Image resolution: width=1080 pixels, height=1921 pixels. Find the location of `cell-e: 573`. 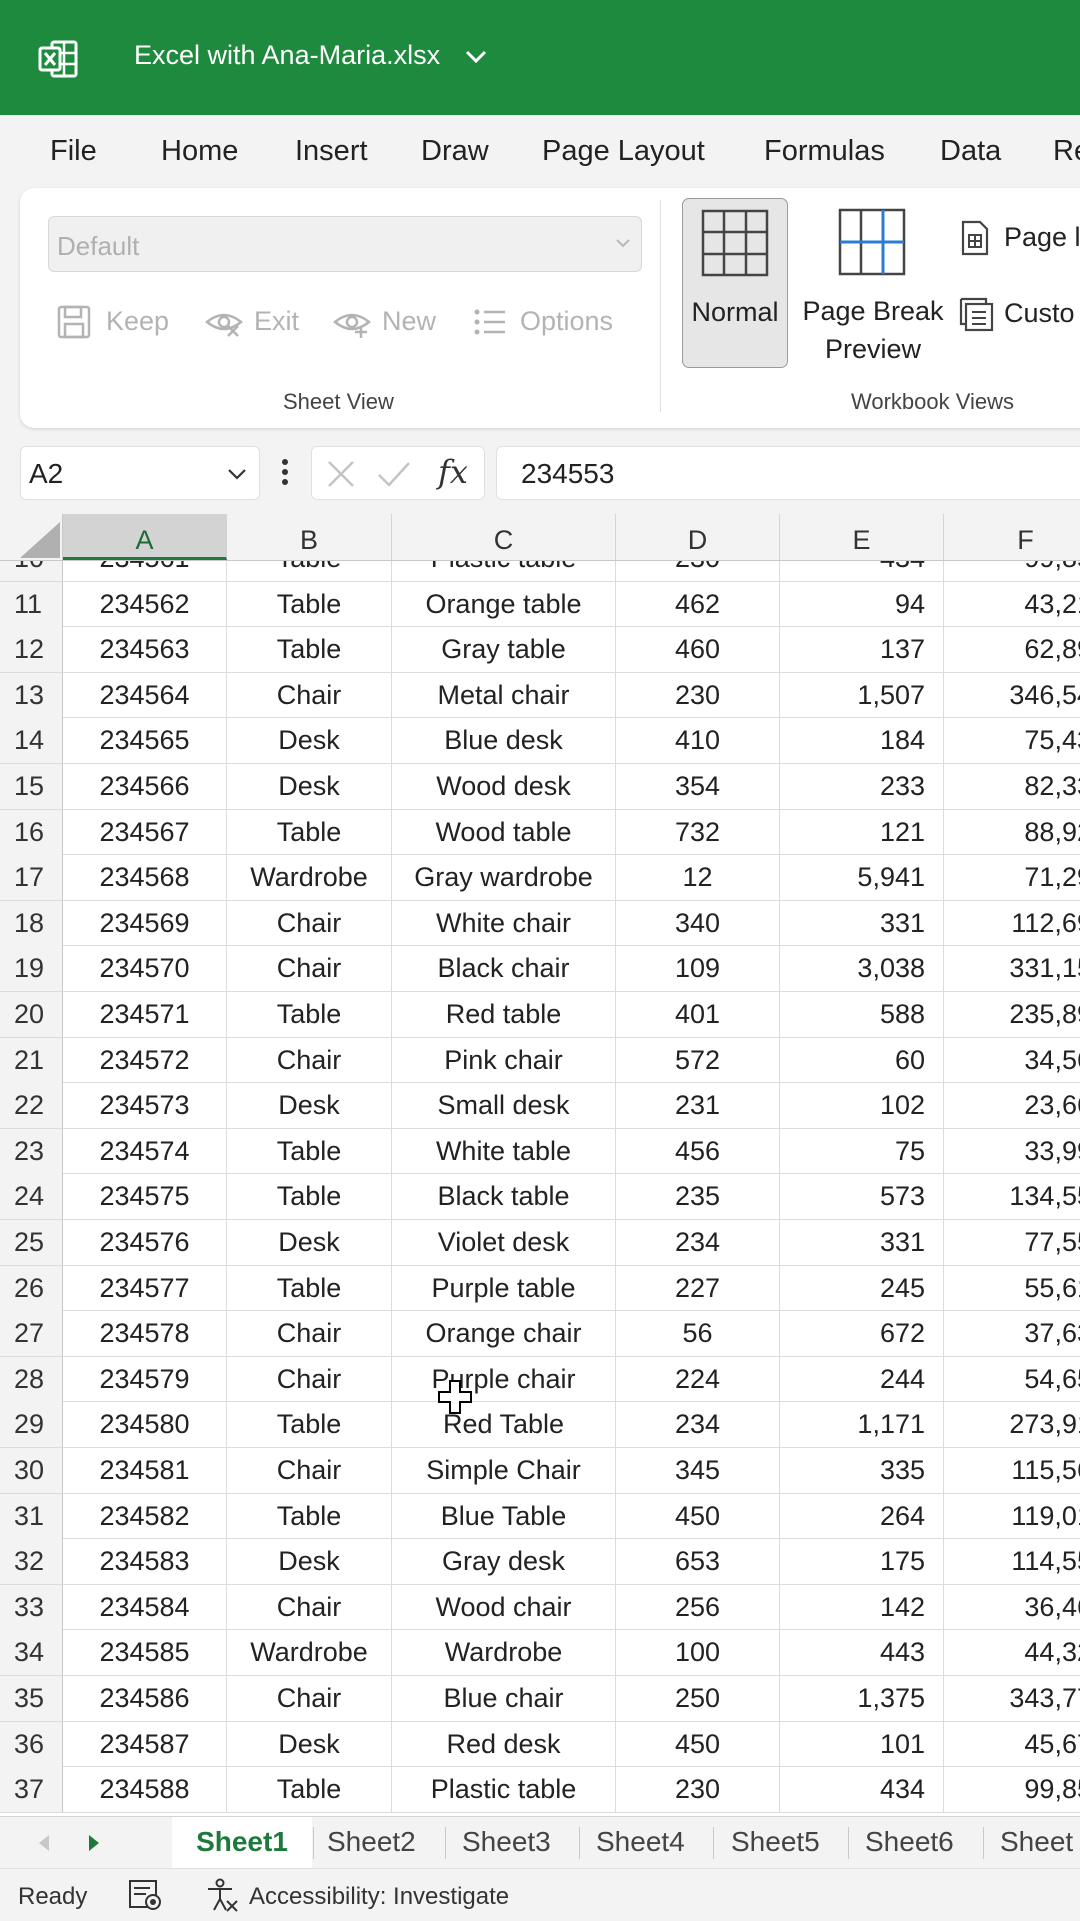

cell-e: 573 is located at coordinates (862, 1197).